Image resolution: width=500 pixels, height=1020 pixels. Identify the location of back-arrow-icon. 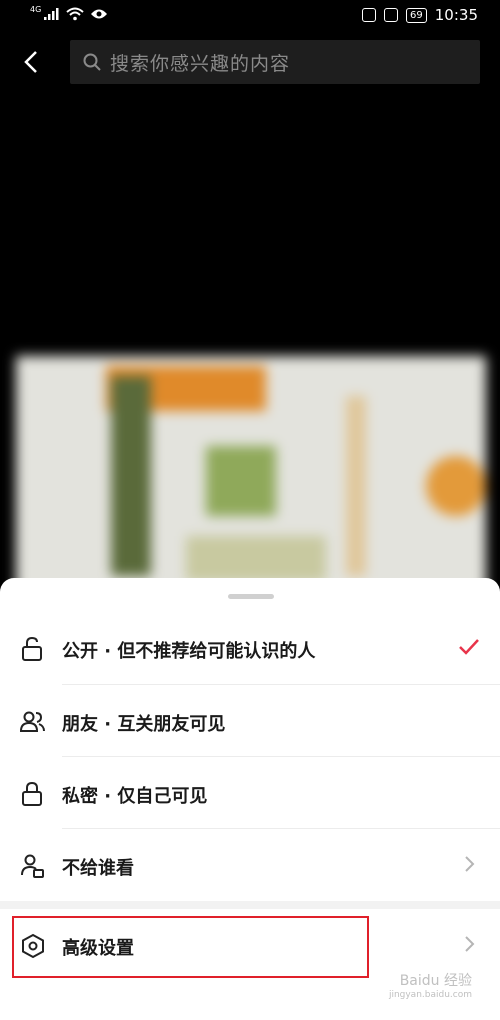
(32, 62).